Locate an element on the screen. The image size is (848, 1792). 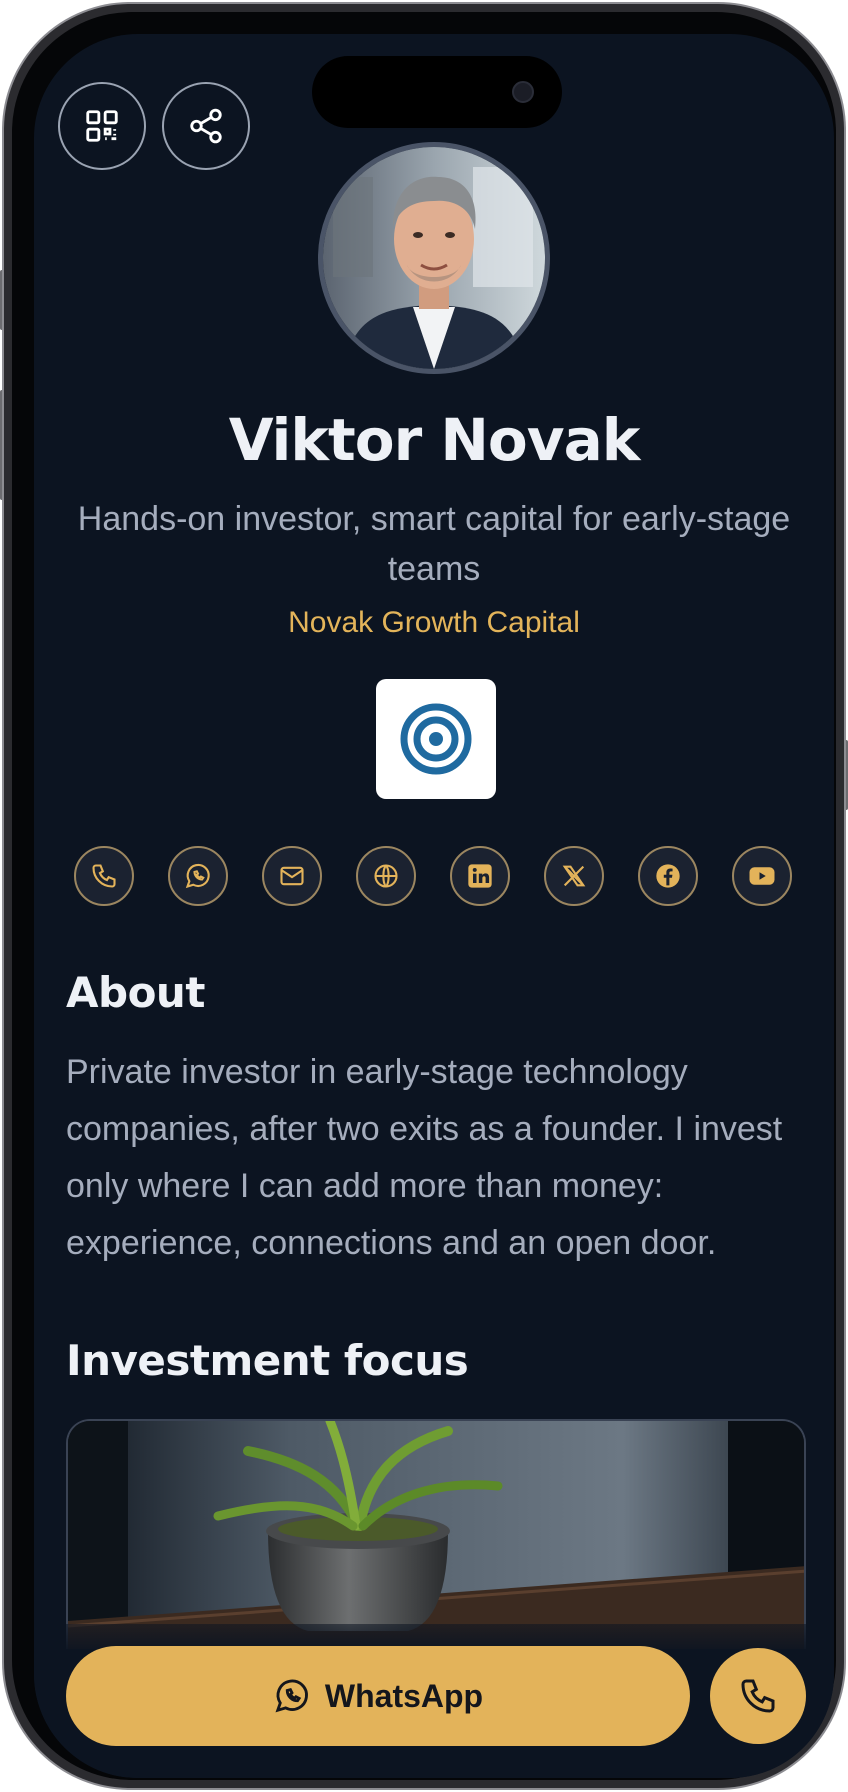
facebook-icon is located at coordinates (668, 876).